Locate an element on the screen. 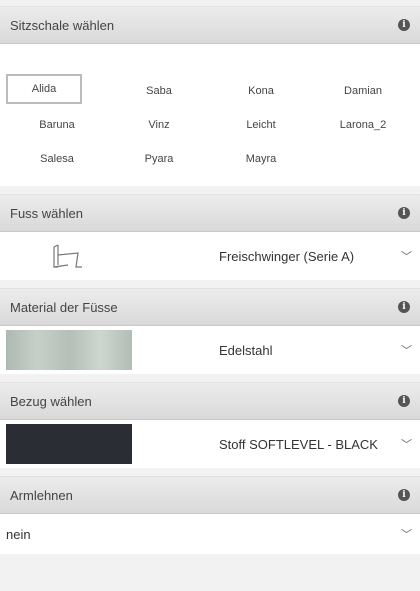  fabric-swatch is located at coordinates (69, 444).